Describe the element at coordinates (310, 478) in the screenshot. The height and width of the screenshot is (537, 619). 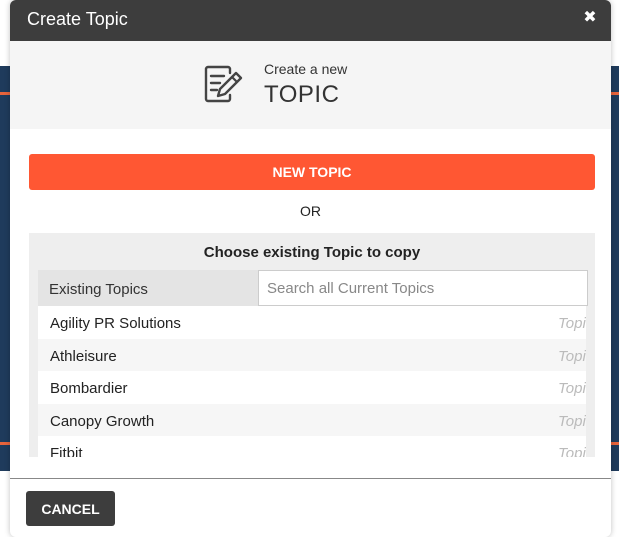
I see `footer-divider` at that location.